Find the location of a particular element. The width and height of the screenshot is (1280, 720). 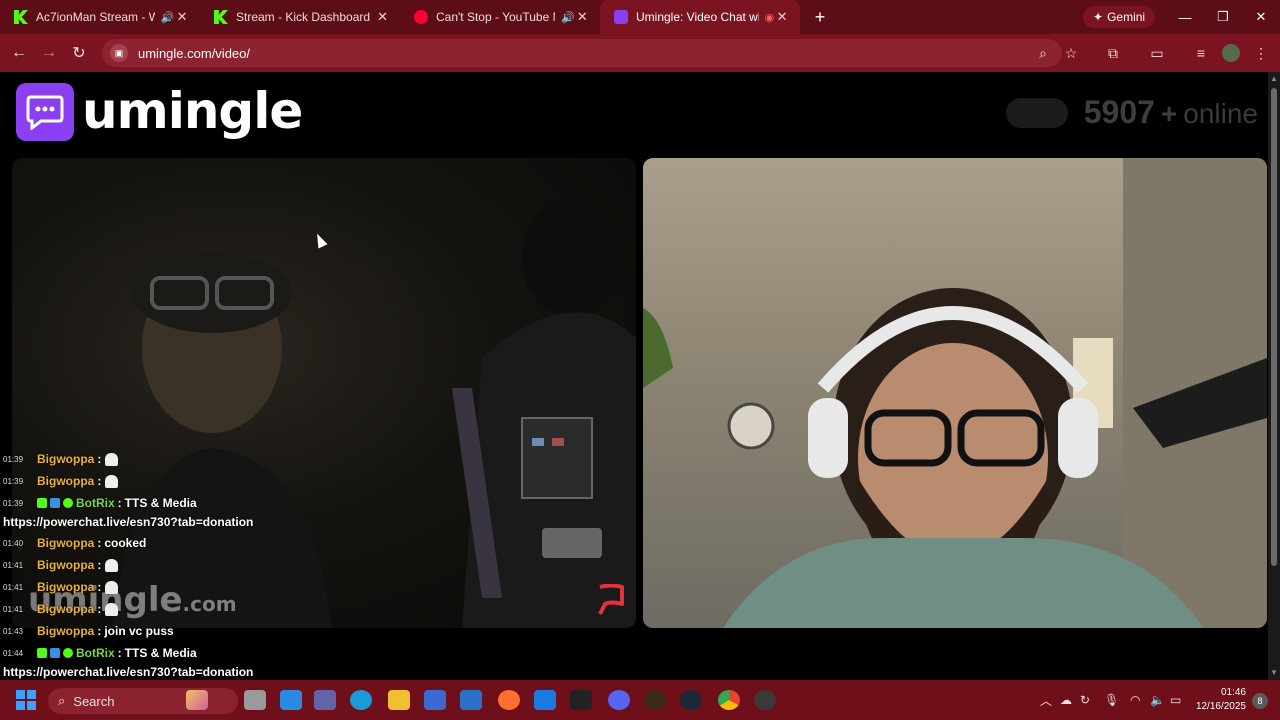

chat-time: 01:39 is located at coordinates (13, 503).